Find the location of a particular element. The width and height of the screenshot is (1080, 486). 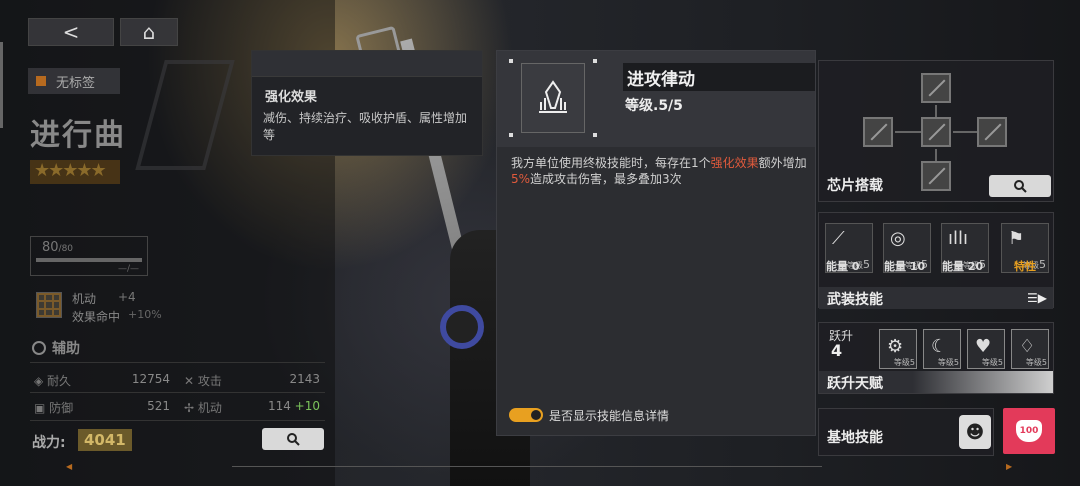

armed-skill-2: ◎ 等级5 能量 10 is located at coordinates (907, 248).